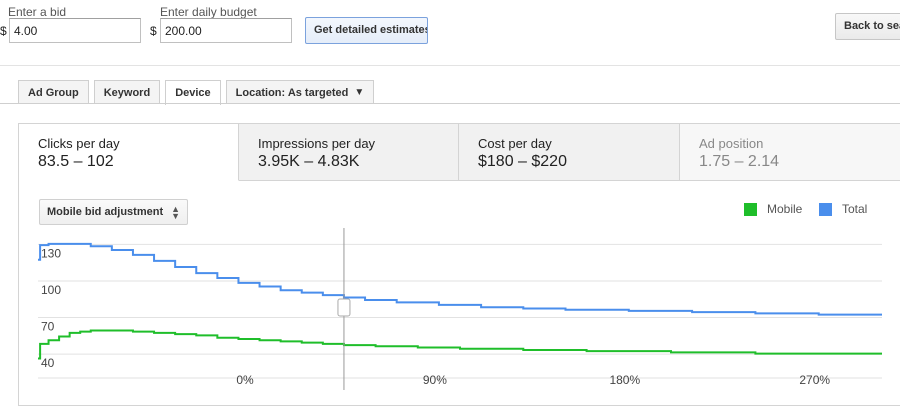 Image resolution: width=900 pixels, height=406 pixels. What do you see at coordinates (245, 380) in the screenshot?
I see `x-tick-label: 0%` at bounding box center [245, 380].